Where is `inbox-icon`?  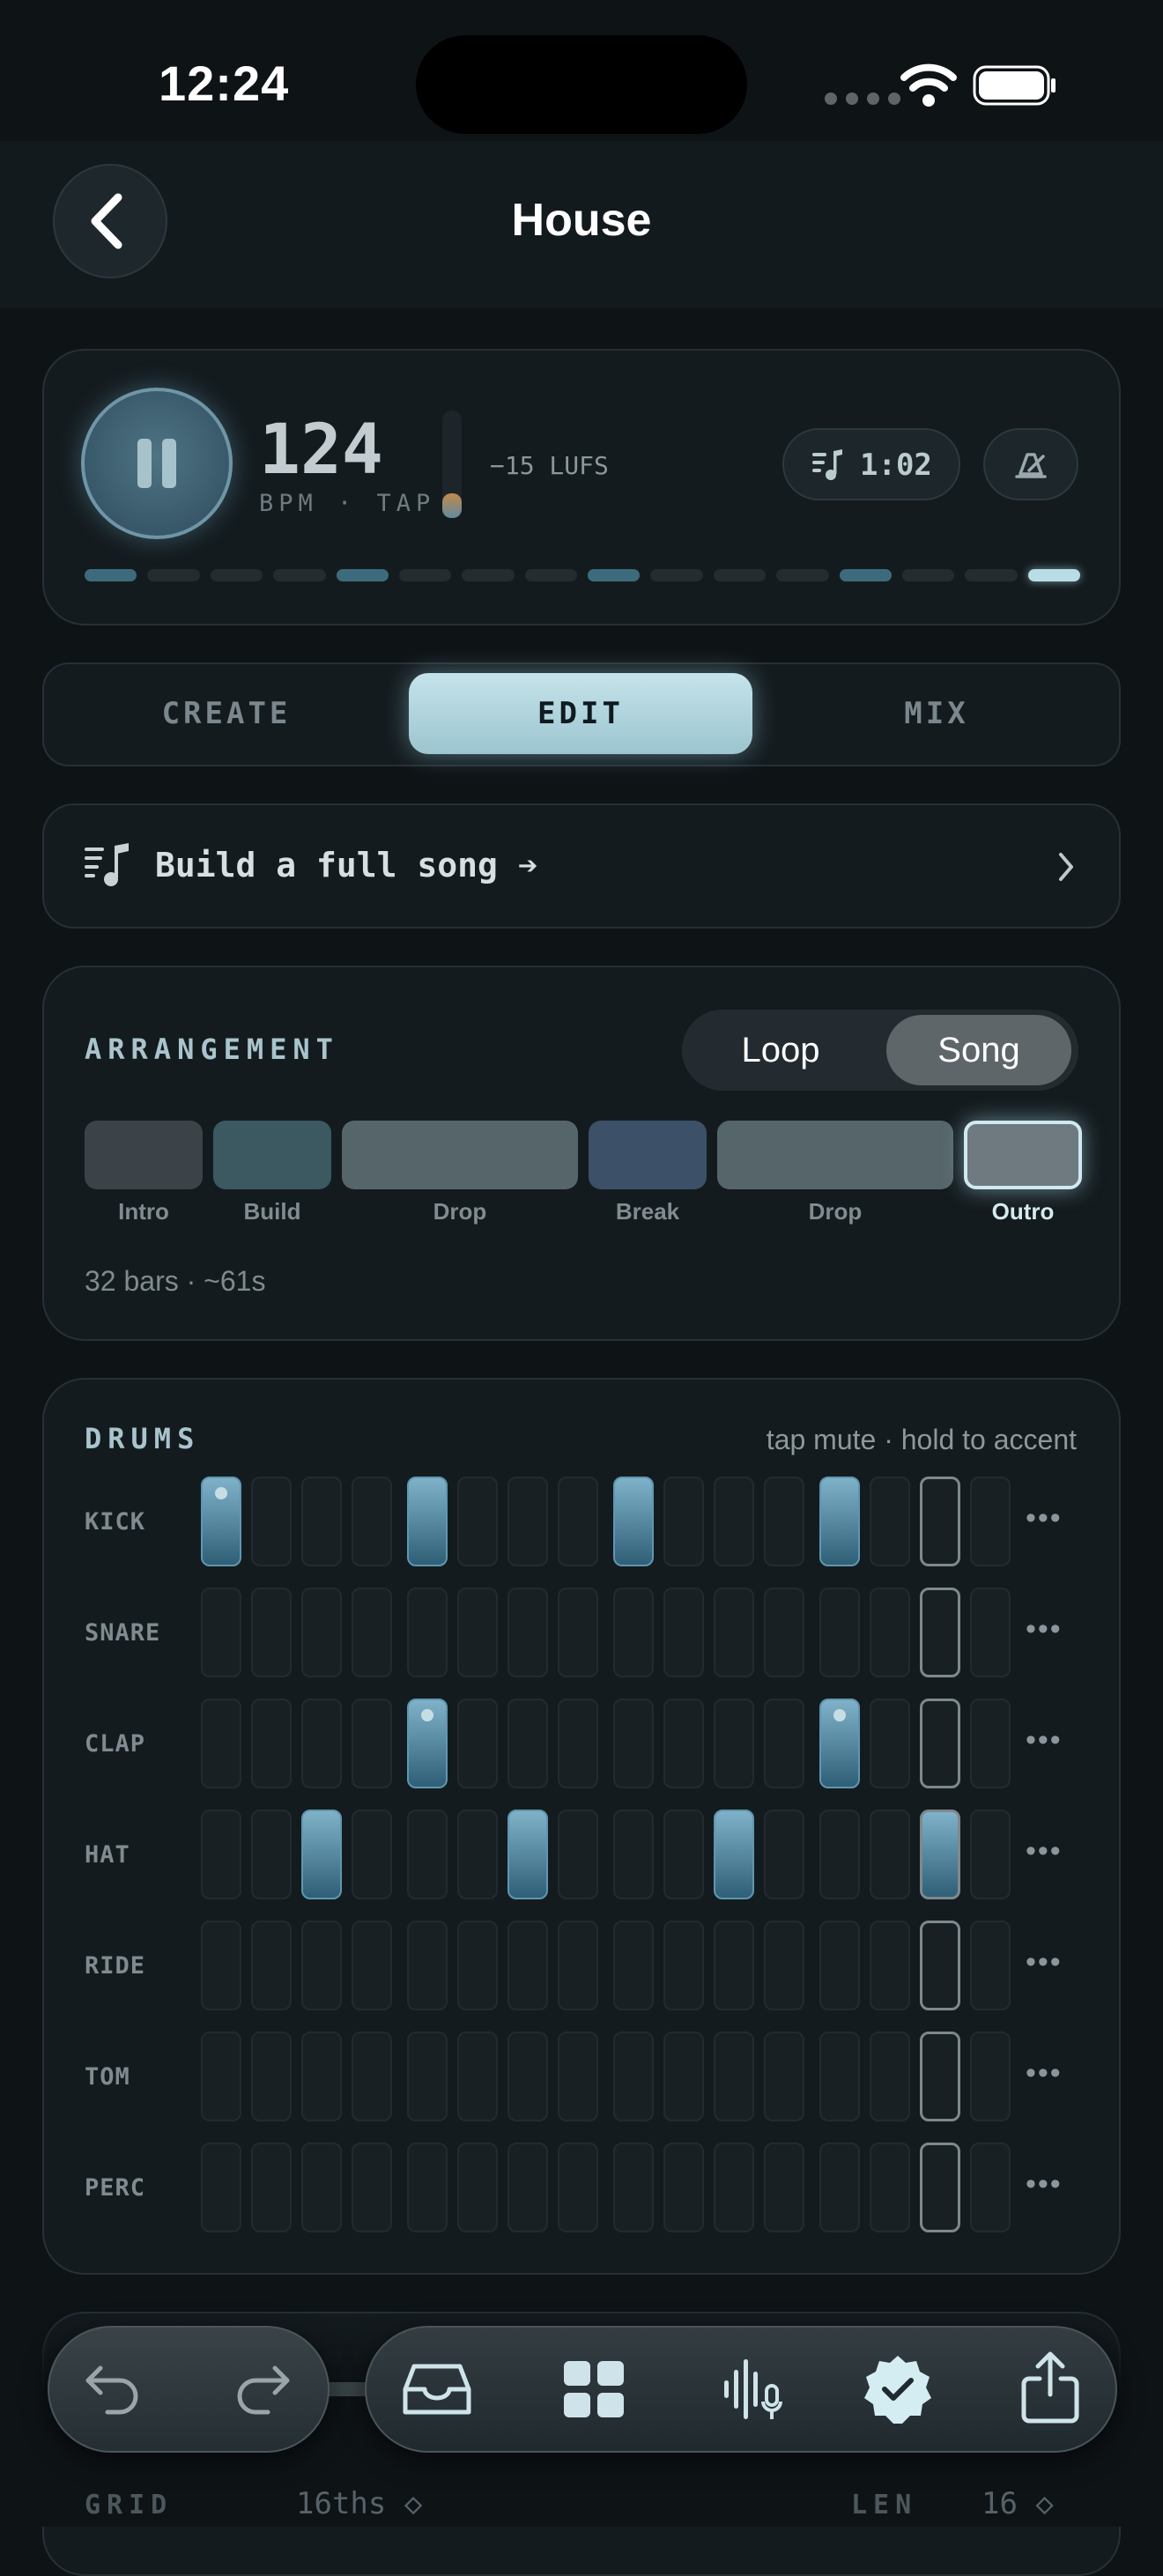 inbox-icon is located at coordinates (437, 2389).